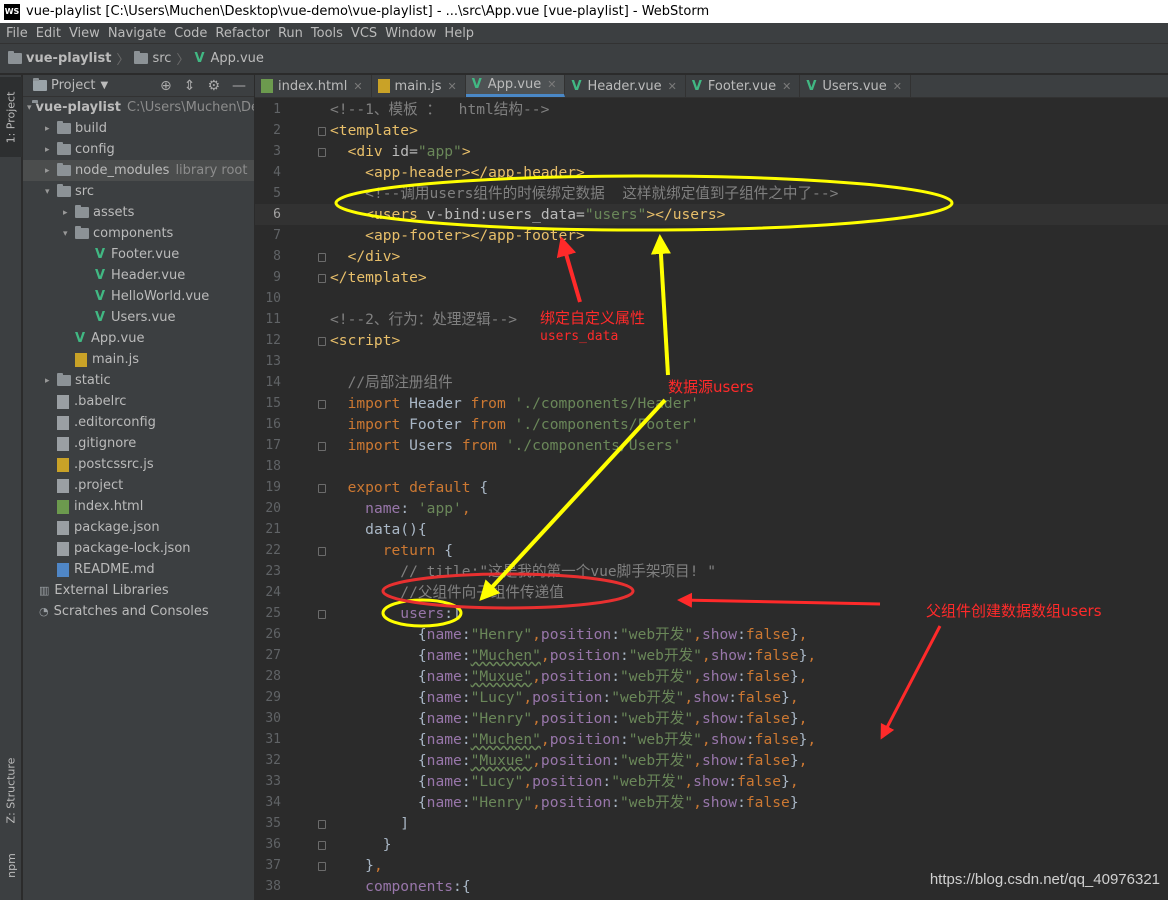 The image size is (1168, 900). Describe the element at coordinates (138, 296) in the screenshot. I see `tree-item: V HelloWorld.vue` at that location.